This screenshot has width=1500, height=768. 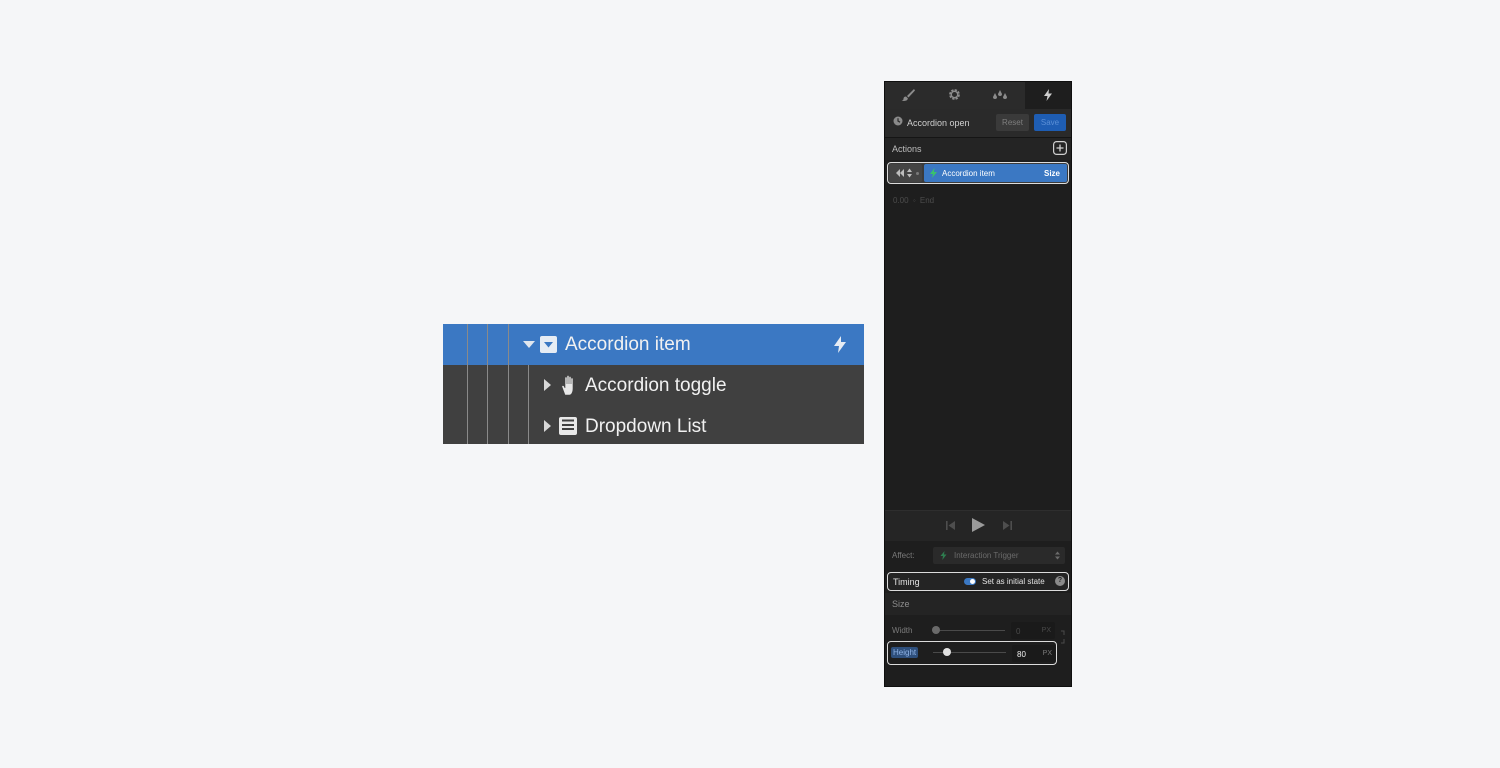 I want to click on affect-label: Affect:, so click(x=903, y=555).